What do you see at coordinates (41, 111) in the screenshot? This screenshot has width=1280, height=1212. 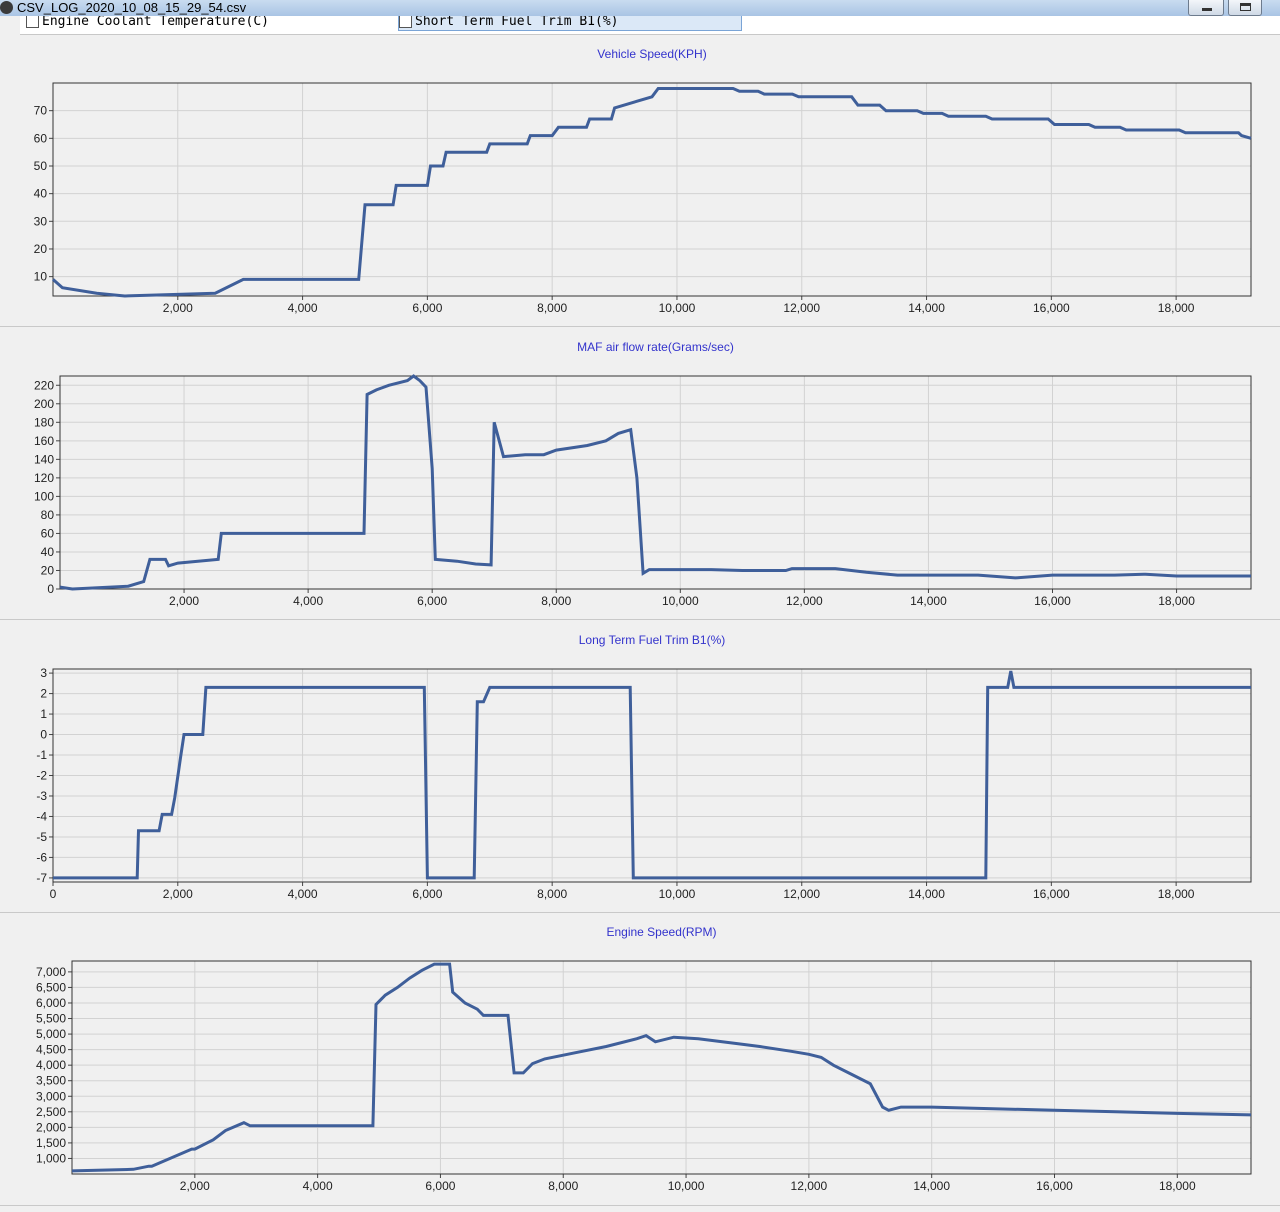 I see `y-tick-label: 70` at bounding box center [41, 111].